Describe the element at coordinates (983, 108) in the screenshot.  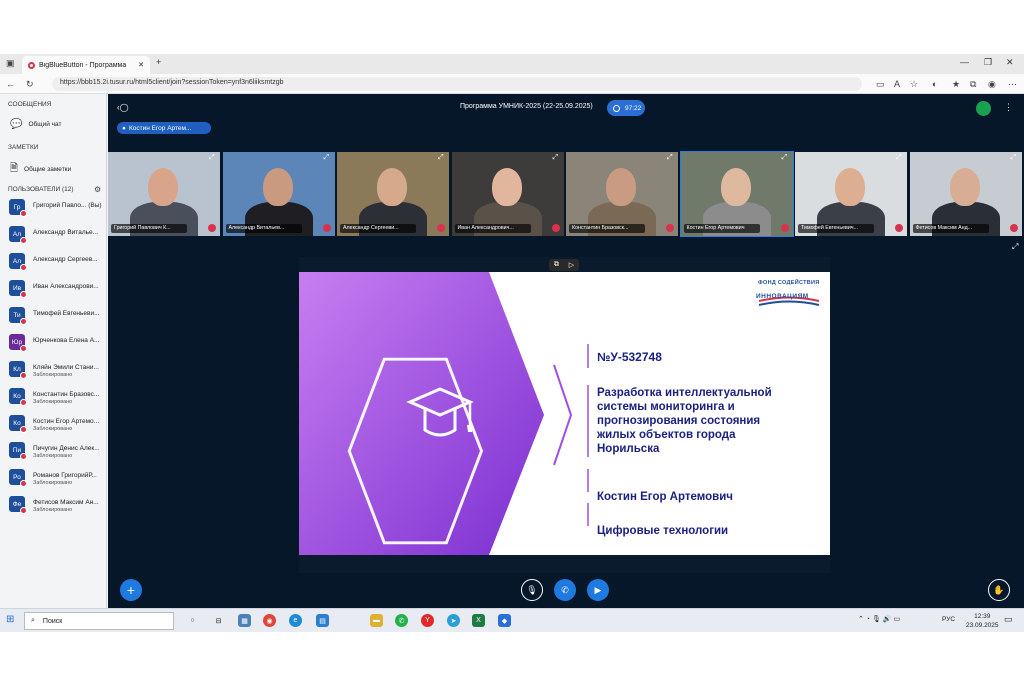
I see `connection-status-icon` at that location.